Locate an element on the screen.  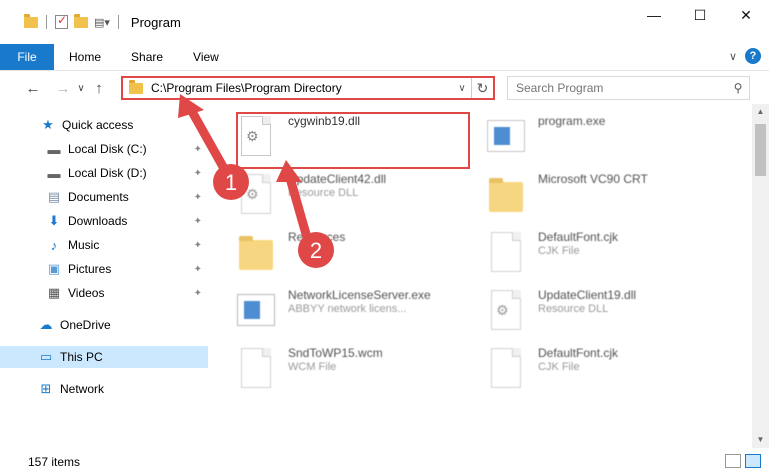
sidebar-item-local-disk-c: ▬ Local Disk (C:) ✦ is located at coordinates (104, 149).